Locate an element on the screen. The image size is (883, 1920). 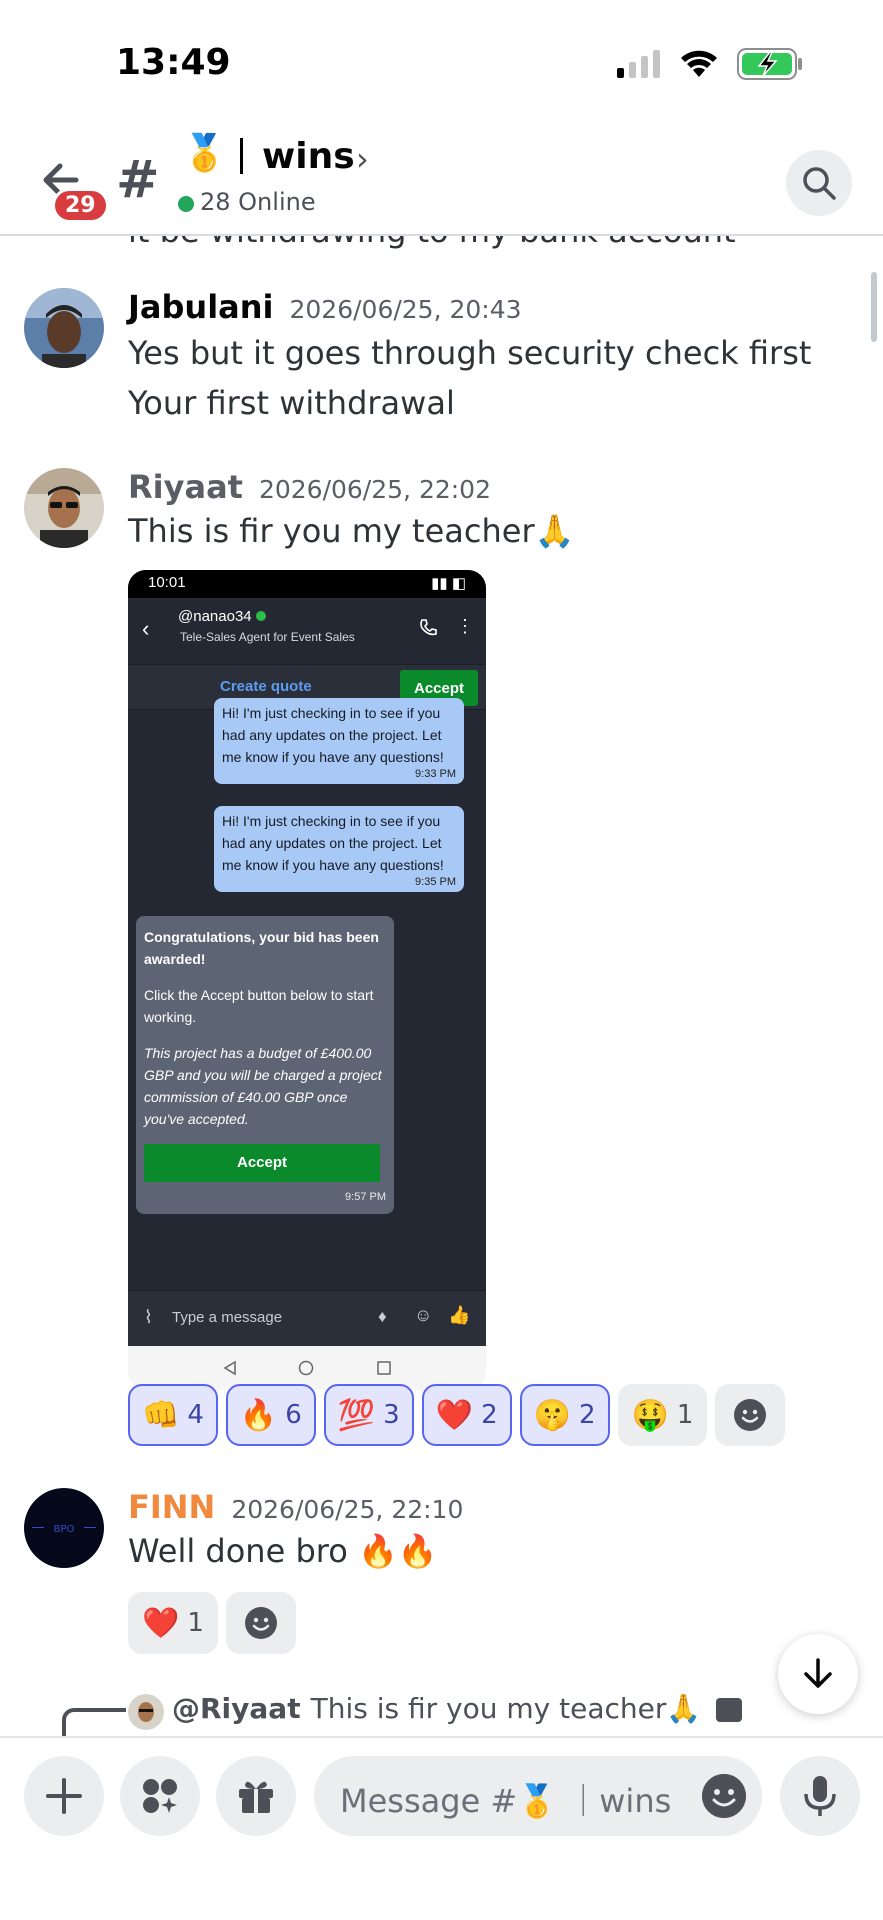
heart-emoji-icon: ❤️ is located at coordinates (161, 1623).